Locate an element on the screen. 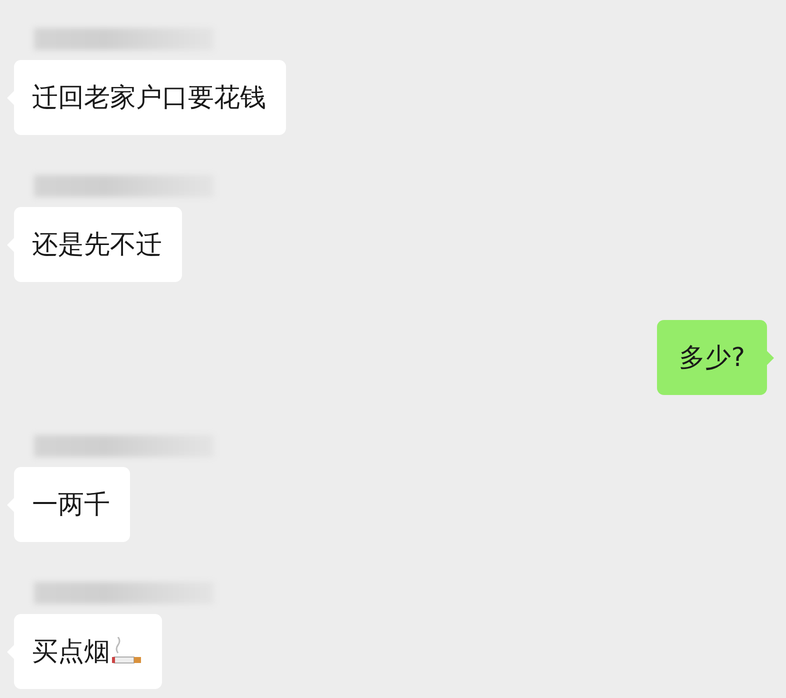 This screenshot has height=698, width=786. message-bubble: 还是先不迁 is located at coordinates (98, 244).